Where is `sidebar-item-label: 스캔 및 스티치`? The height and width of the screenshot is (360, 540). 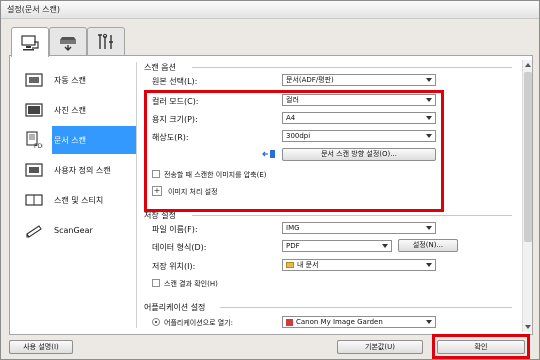
sidebar-item-label: 스캔 및 스티치 is located at coordinates (79, 200).